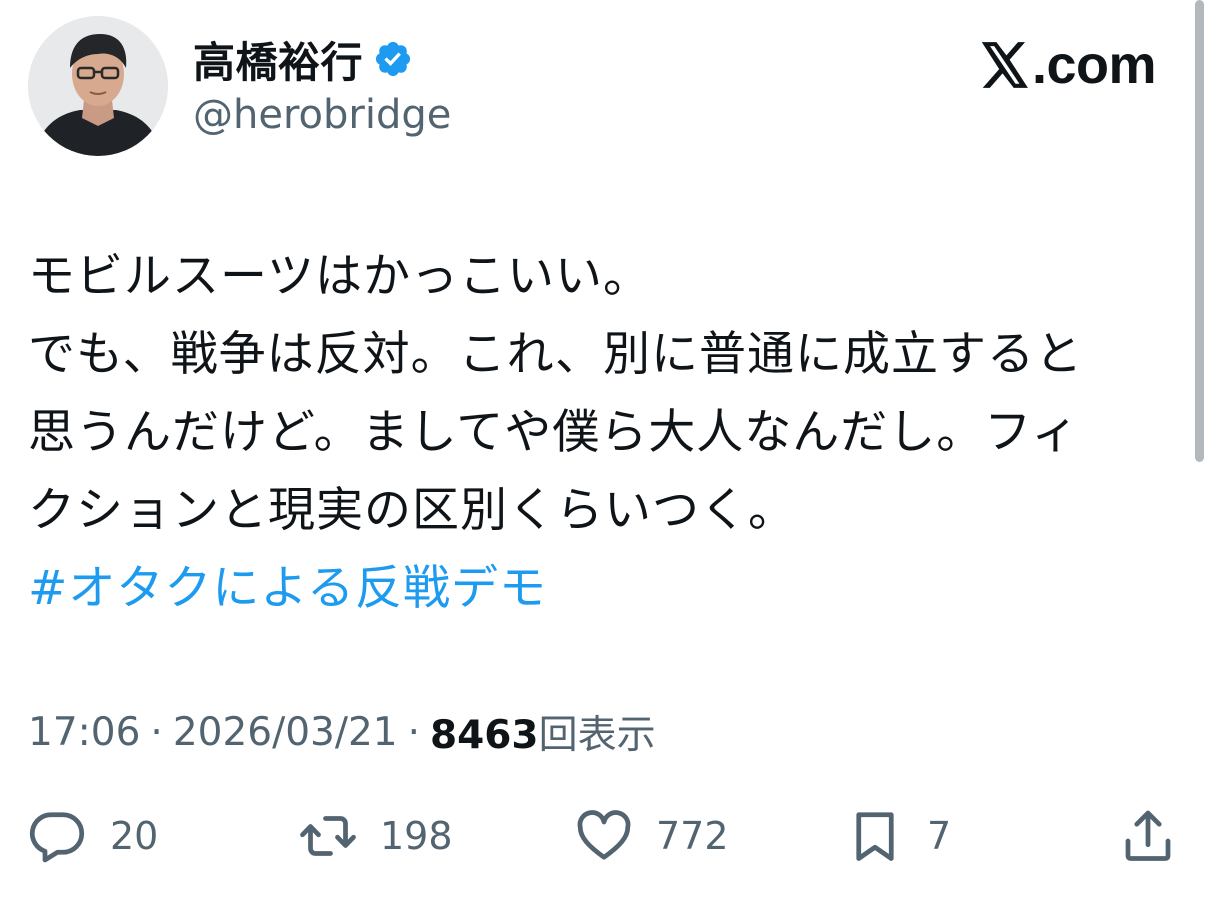 The image size is (1206, 919). I want to click on share-icon, so click(1148, 835).